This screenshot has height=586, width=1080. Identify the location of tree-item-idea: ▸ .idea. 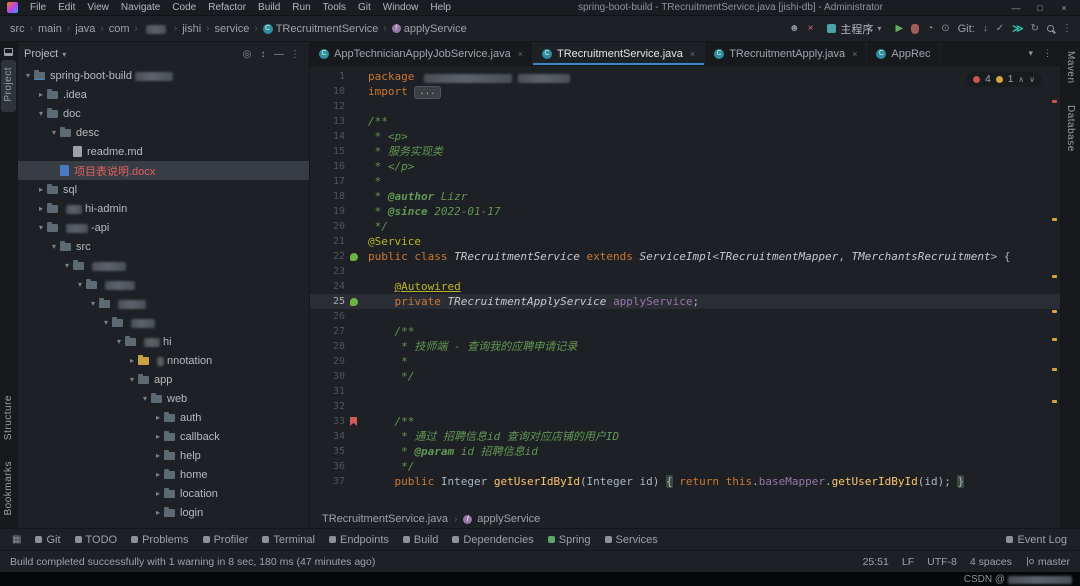
(163, 94).